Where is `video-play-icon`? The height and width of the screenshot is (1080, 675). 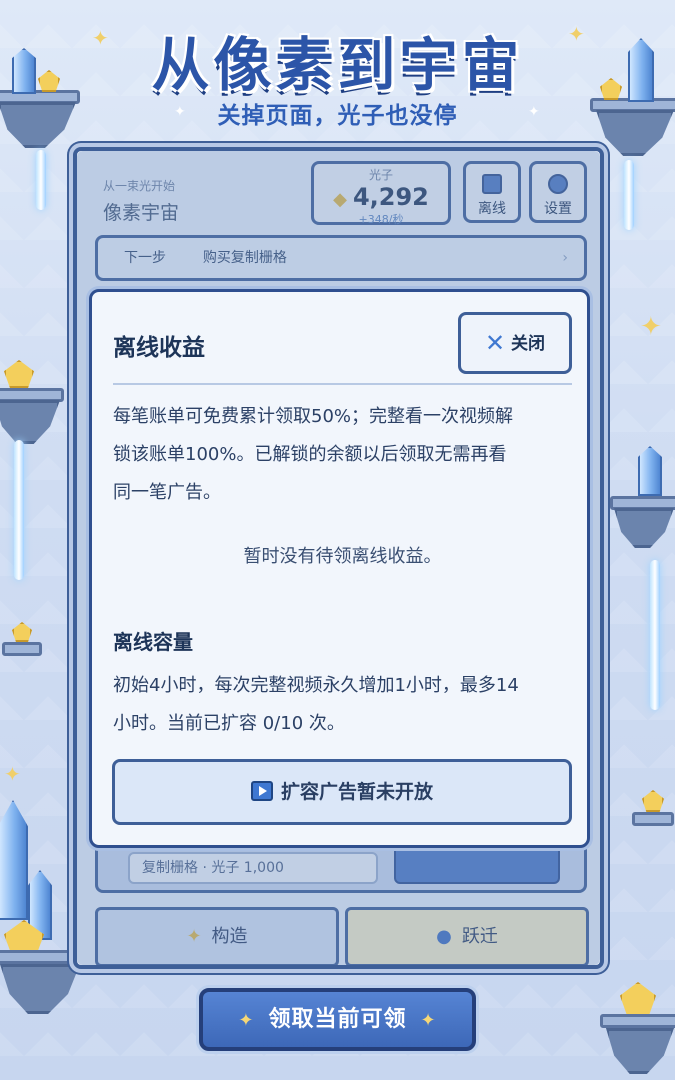 video-play-icon is located at coordinates (261, 791).